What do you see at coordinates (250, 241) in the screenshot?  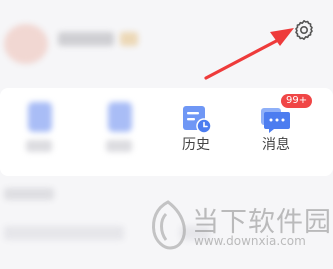 I see `watermark-url: www.downxia.com` at bounding box center [250, 241].